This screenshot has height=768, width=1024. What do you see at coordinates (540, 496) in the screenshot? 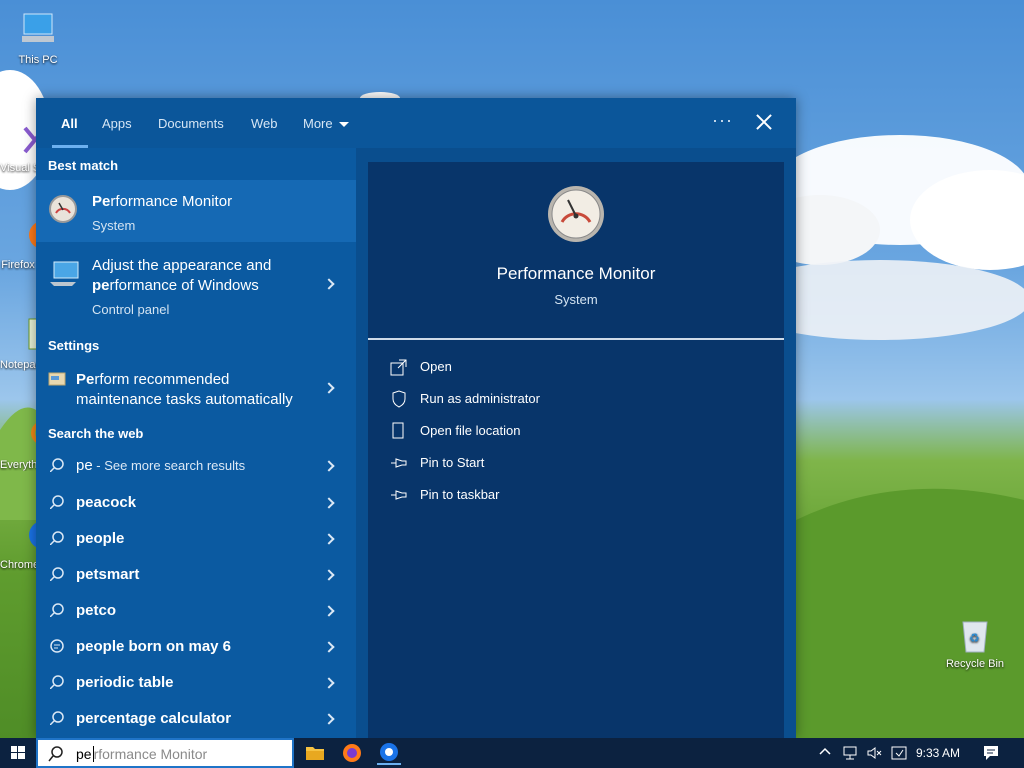
I see `action-pin-to-taskbar: Pin to taskbar` at bounding box center [540, 496].